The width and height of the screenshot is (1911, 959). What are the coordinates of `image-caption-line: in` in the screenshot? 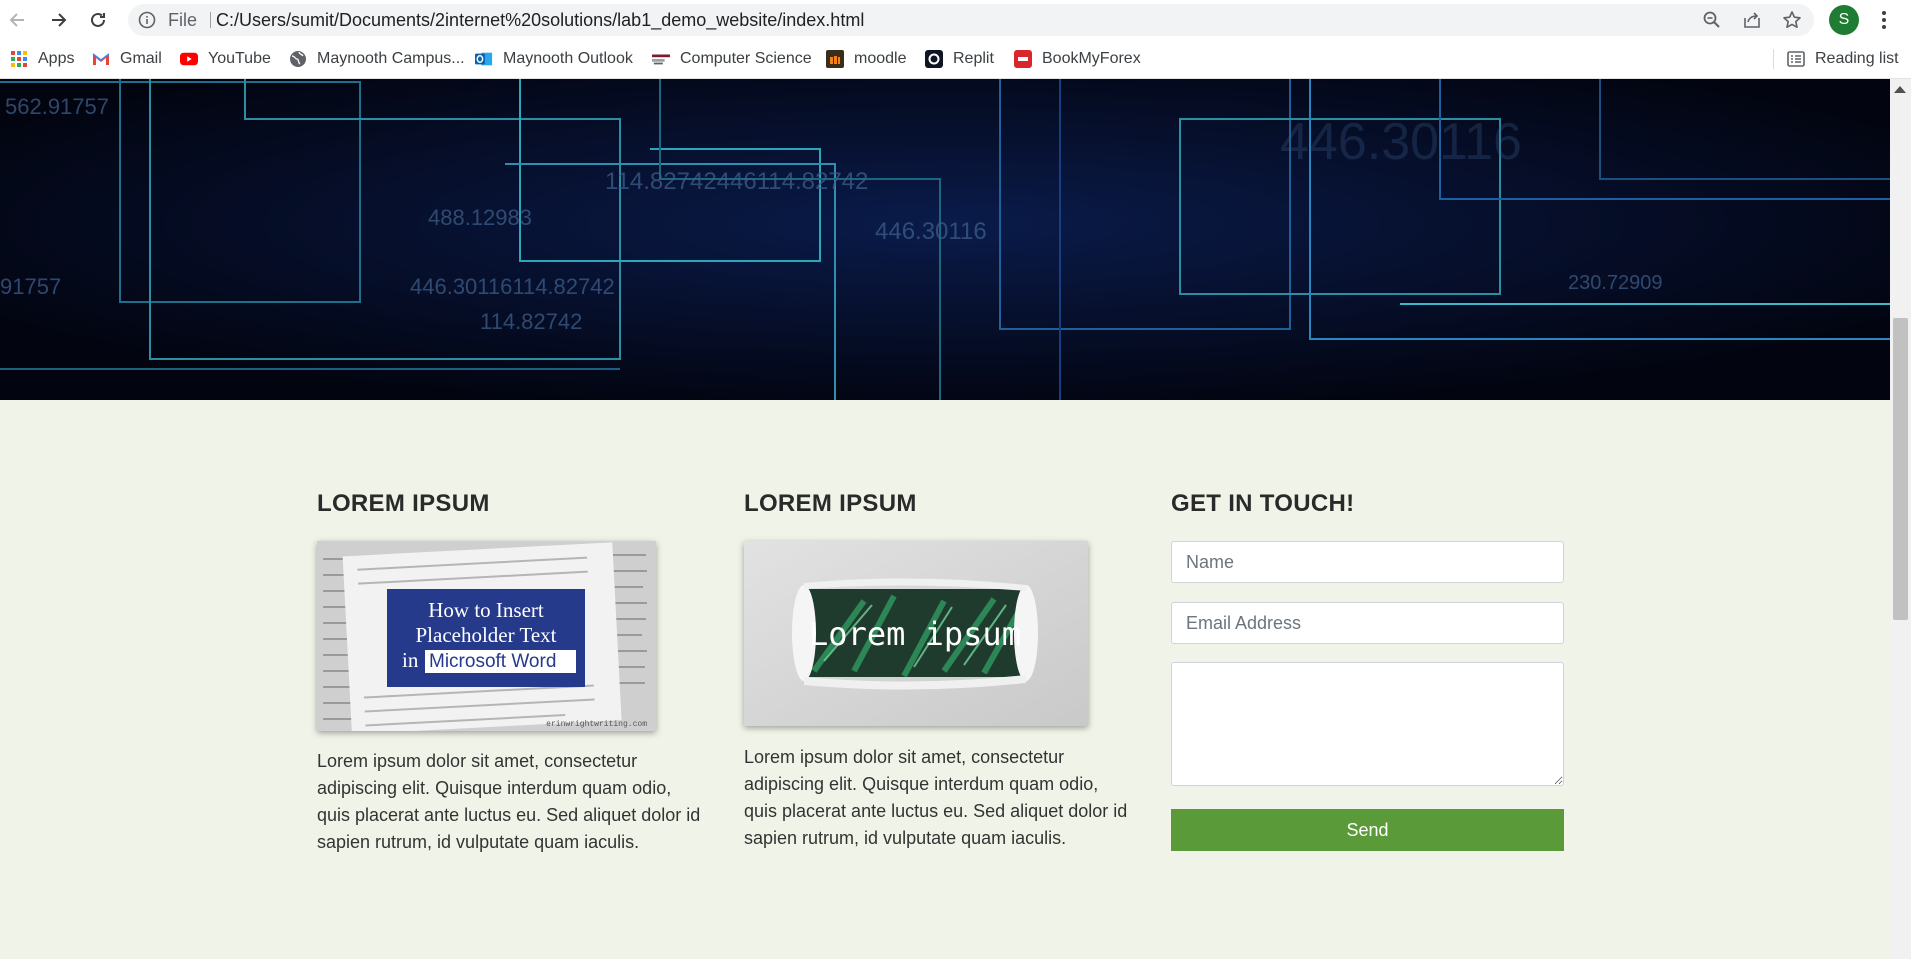 It's located at (410, 660).